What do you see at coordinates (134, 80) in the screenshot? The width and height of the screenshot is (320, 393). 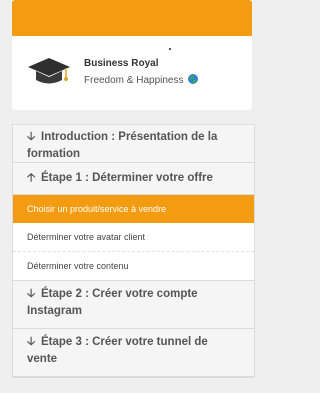 I see `profile-tagline: Freedom & Happiness` at bounding box center [134, 80].